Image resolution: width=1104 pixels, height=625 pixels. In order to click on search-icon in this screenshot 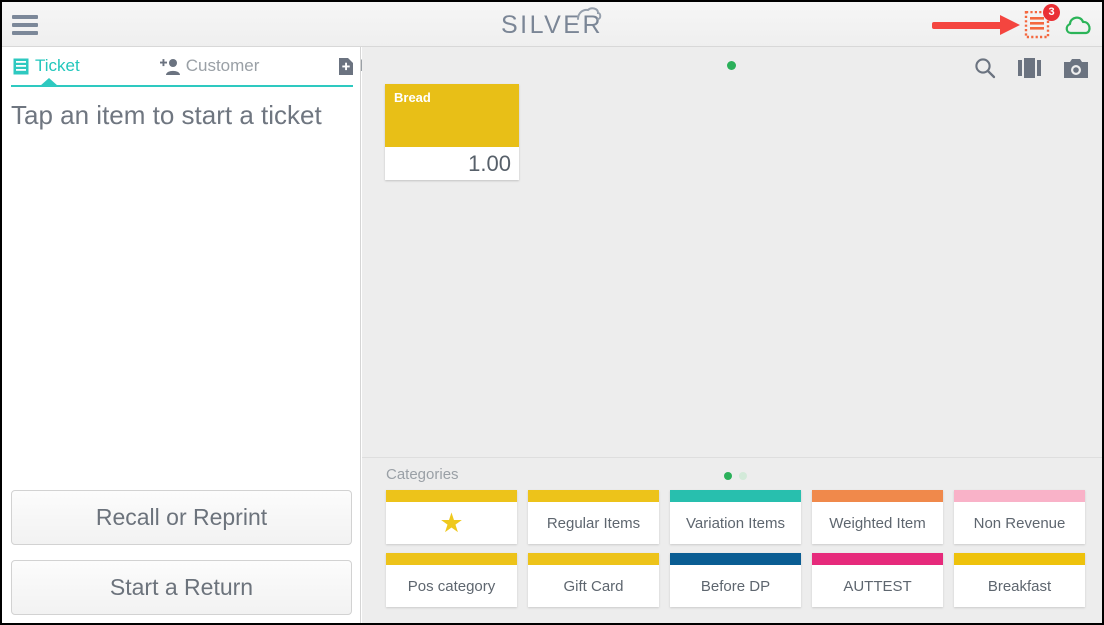, I will do `click(985, 68)`.